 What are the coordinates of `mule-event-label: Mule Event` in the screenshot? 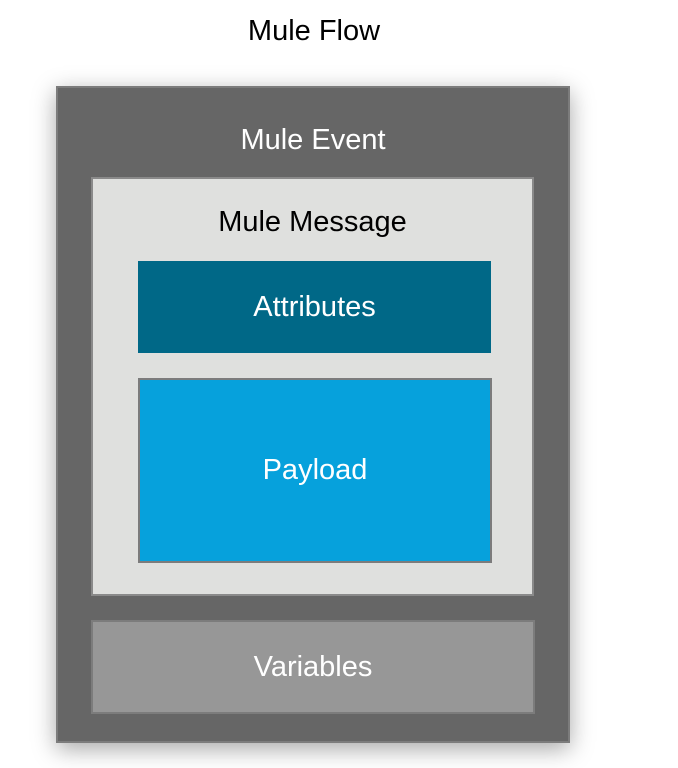 It's located at (313, 139).